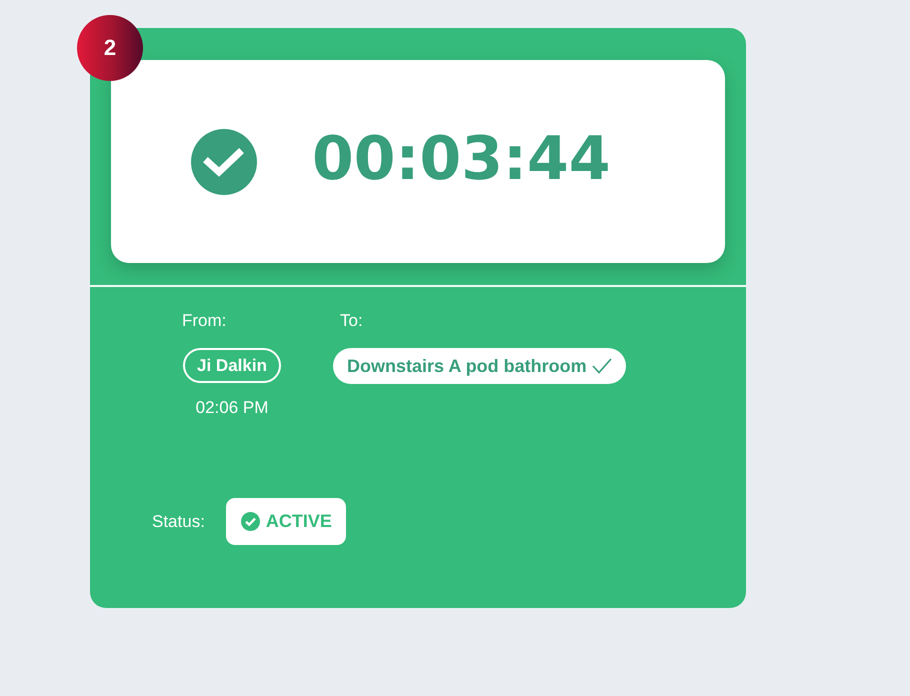 This screenshot has width=910, height=696. I want to click on location-name: Downstairs A pod bathroom, so click(467, 366).